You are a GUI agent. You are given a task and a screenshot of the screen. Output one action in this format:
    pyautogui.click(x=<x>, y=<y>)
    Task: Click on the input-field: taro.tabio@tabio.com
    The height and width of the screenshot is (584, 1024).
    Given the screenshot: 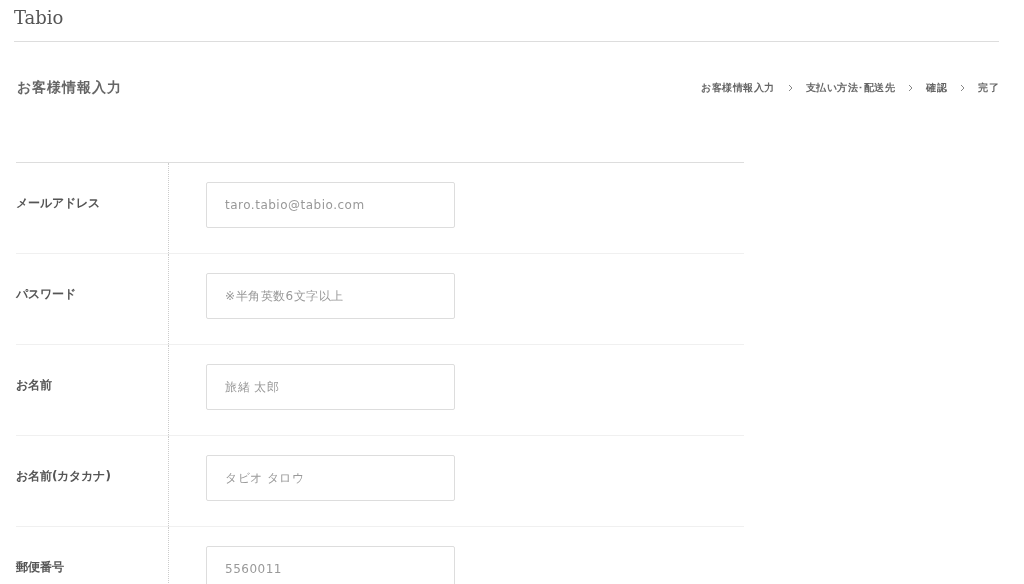 What is the action you would take?
    pyautogui.click(x=330, y=205)
    